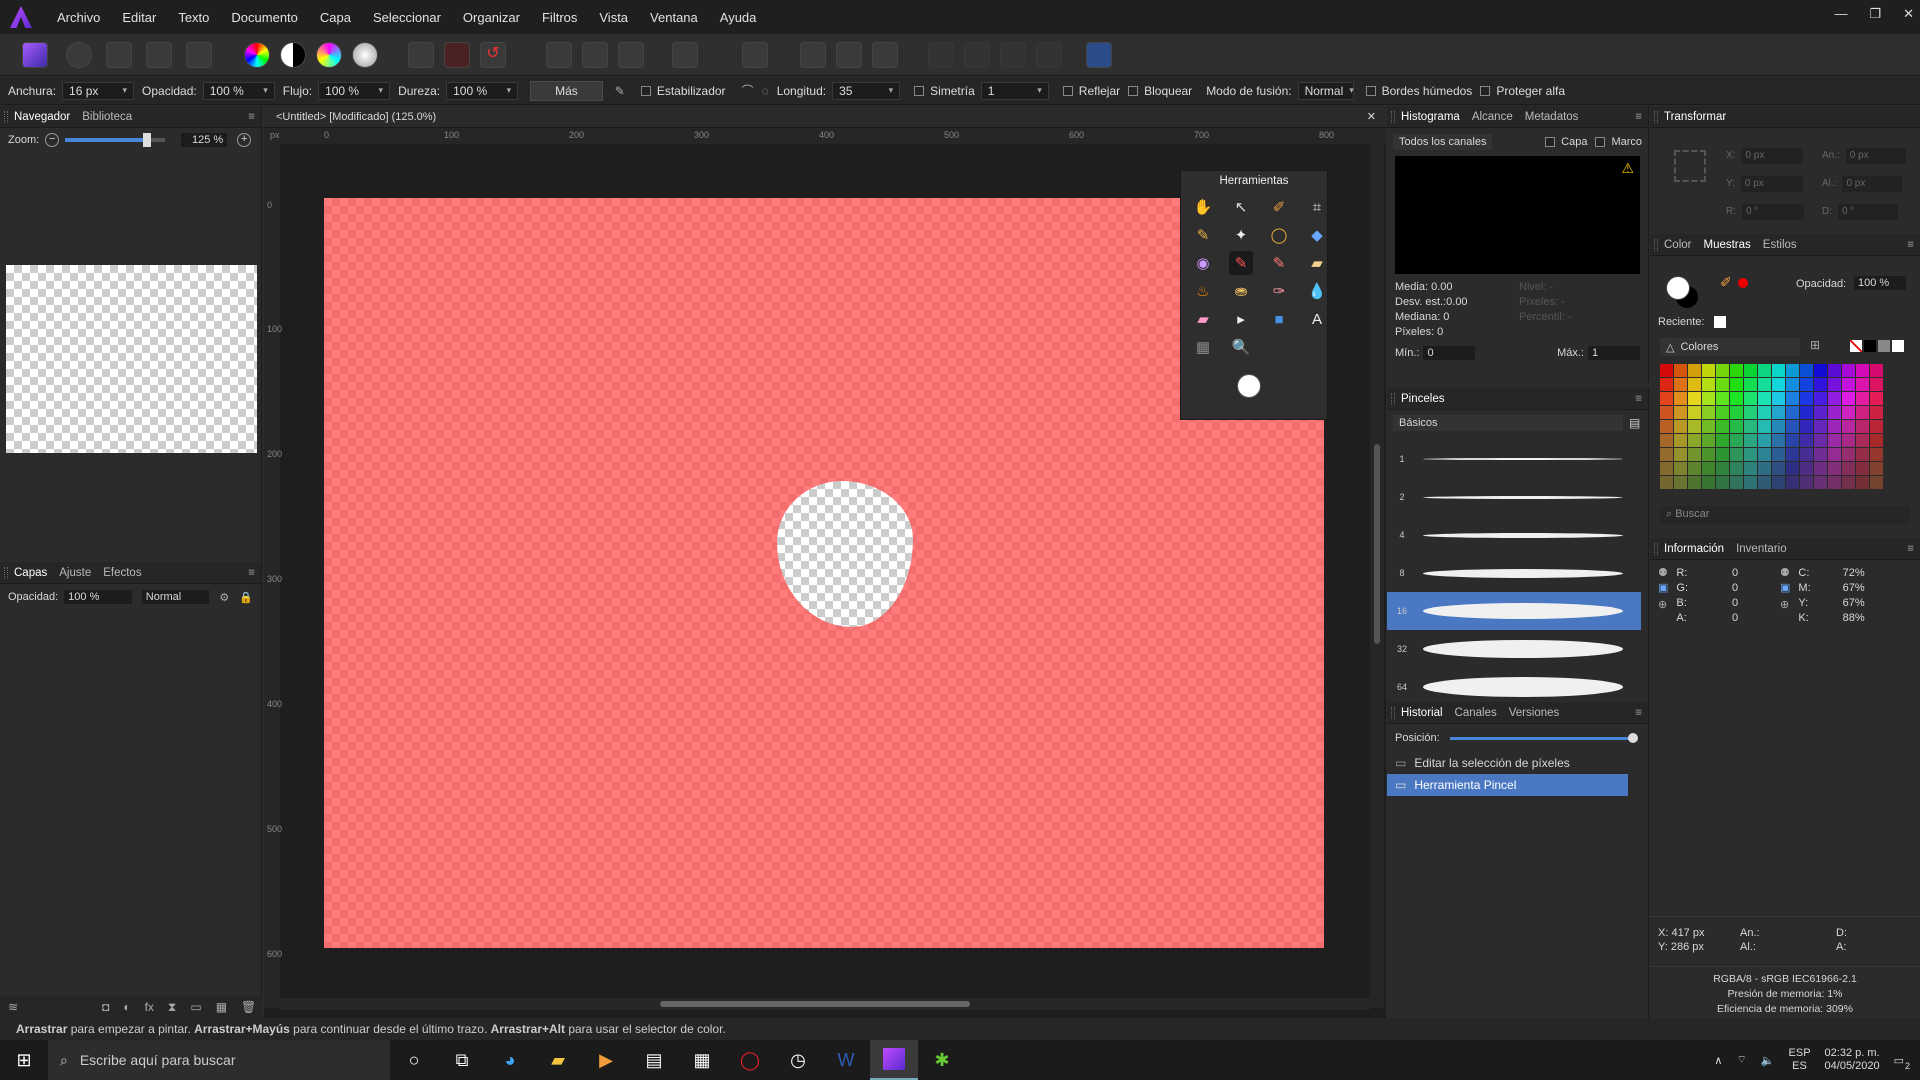 The image size is (1920, 1080). What do you see at coordinates (24, 1060) in the screenshot?
I see `windows-start-icon: ⊞` at bounding box center [24, 1060].